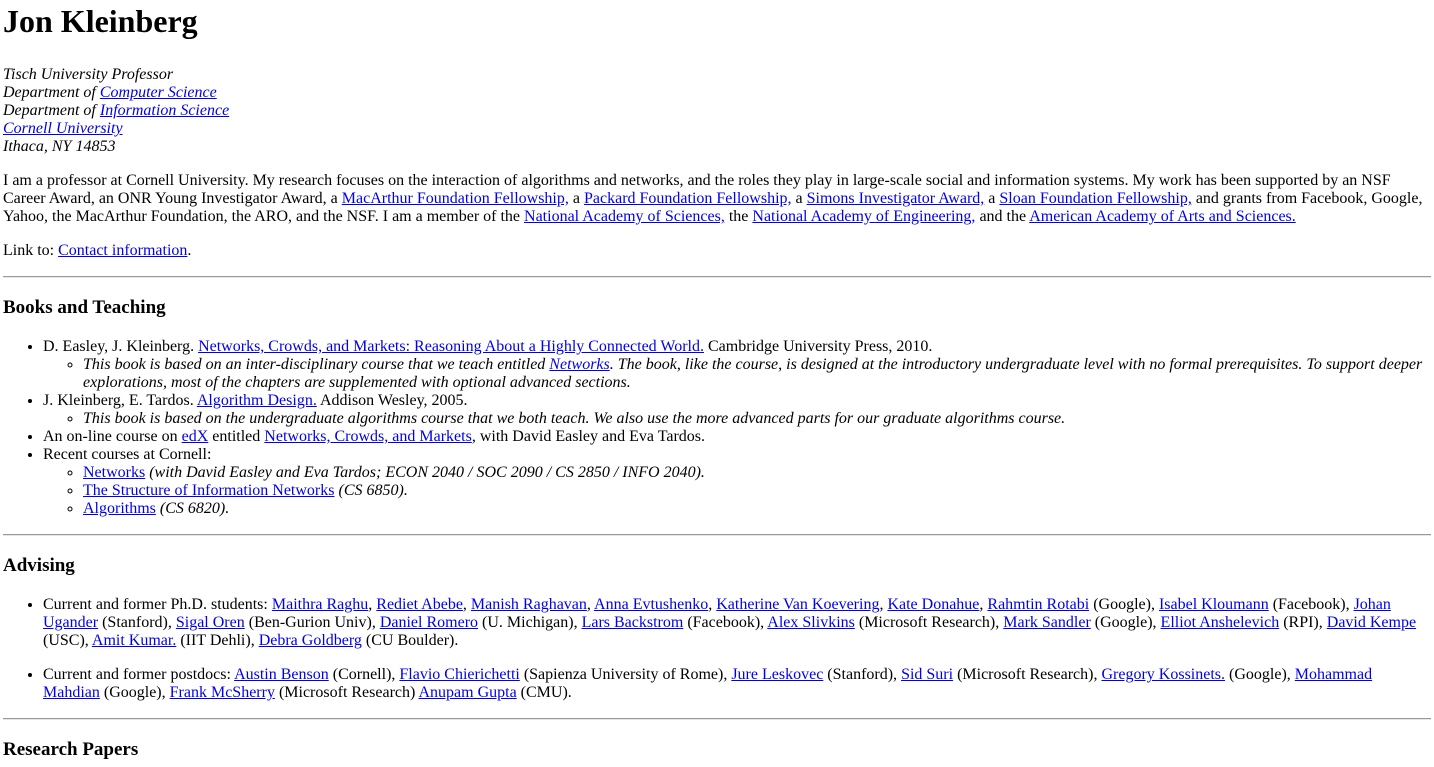 The image size is (1434, 767). I want to click on aaas-link: American Academy of Arts and Sciences., so click(1162, 216).